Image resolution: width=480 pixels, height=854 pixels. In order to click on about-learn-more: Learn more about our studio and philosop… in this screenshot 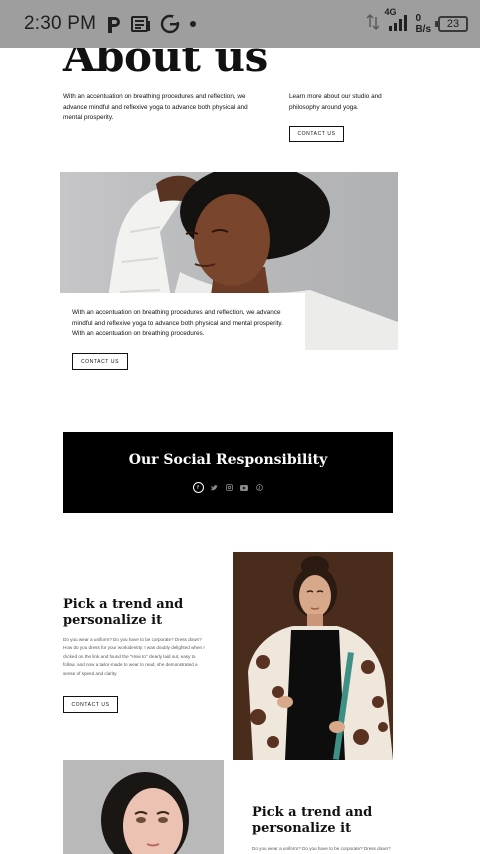, I will do `click(335, 102)`.